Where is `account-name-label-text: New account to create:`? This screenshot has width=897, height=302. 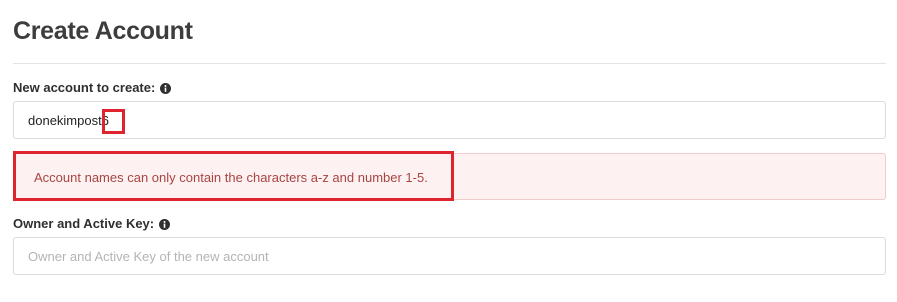
account-name-label-text: New account to create: is located at coordinates (84, 87).